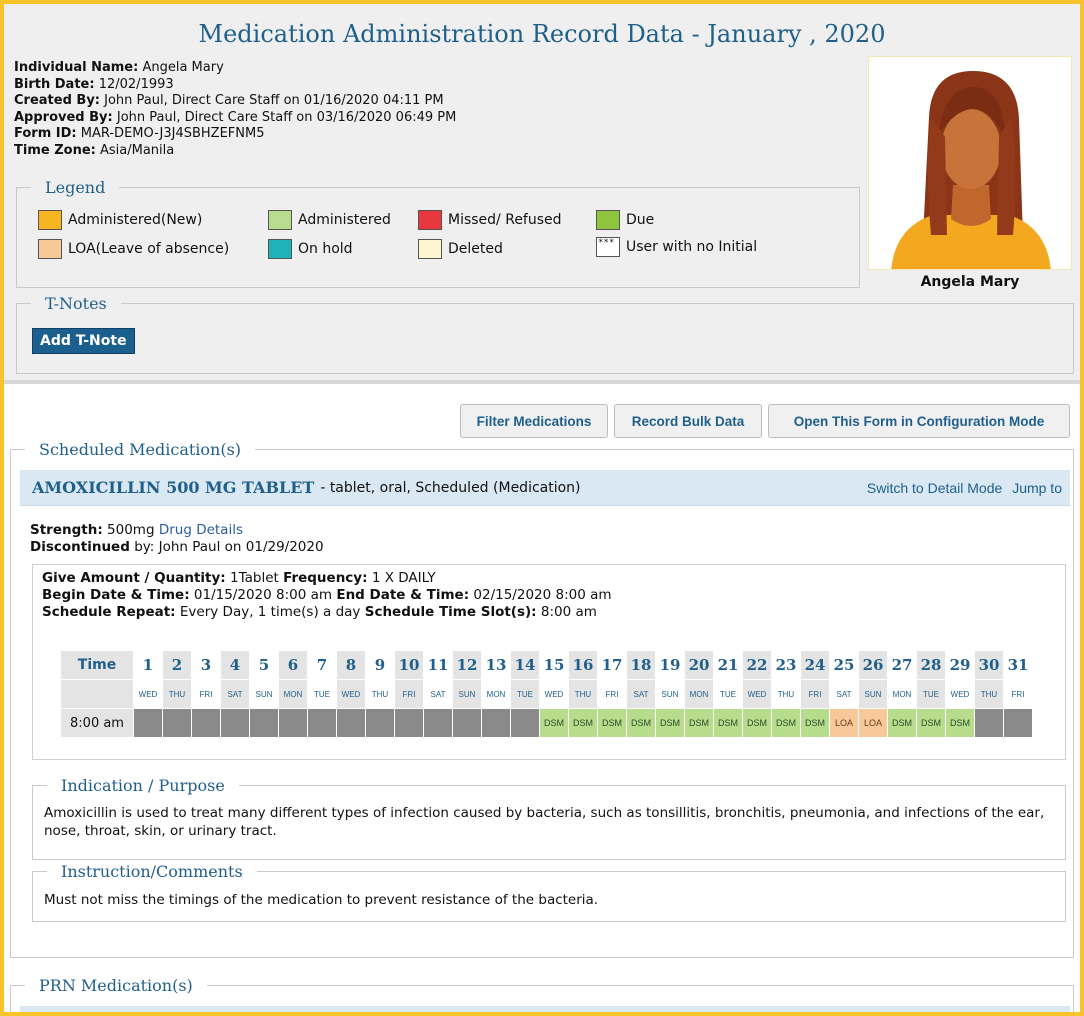 The height and width of the screenshot is (1016, 1084). I want to click on legend-item-due: Due, so click(625, 220).